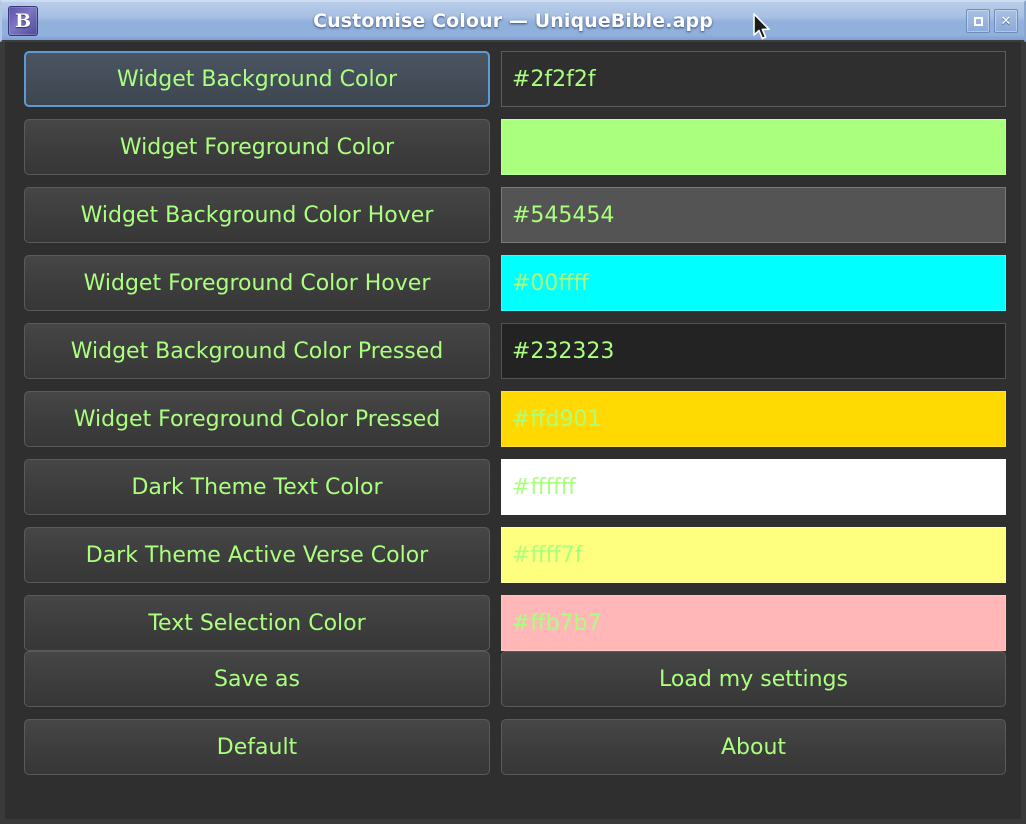 The image size is (1026, 824). Describe the element at coordinates (257, 215) in the screenshot. I see `color-setting-button: Widget Background Color Hover` at that location.